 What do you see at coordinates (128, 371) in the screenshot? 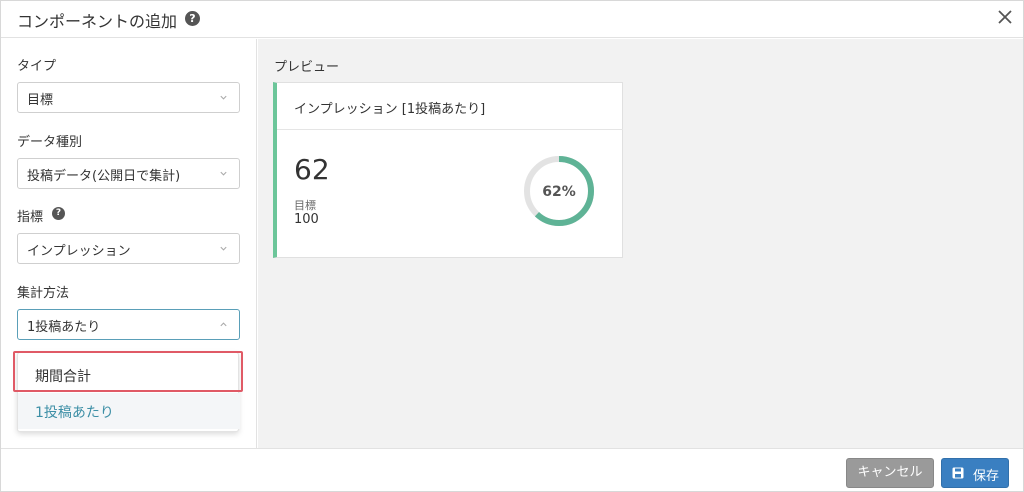
I see `selection-highlight` at bounding box center [128, 371].